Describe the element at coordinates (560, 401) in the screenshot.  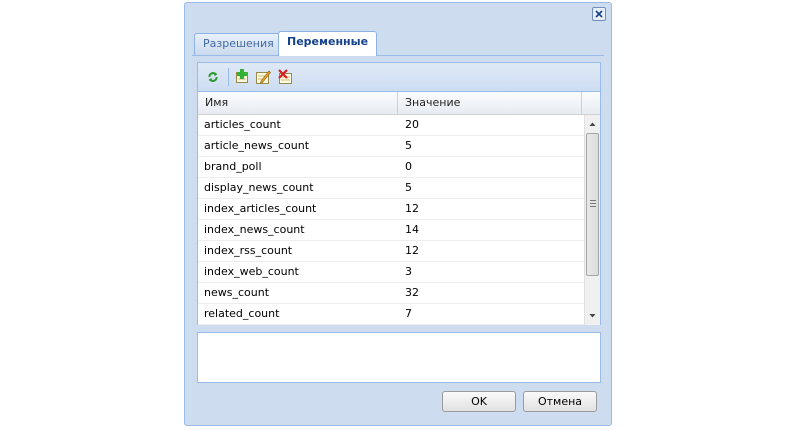
I see `cancel-button: Отмена` at that location.